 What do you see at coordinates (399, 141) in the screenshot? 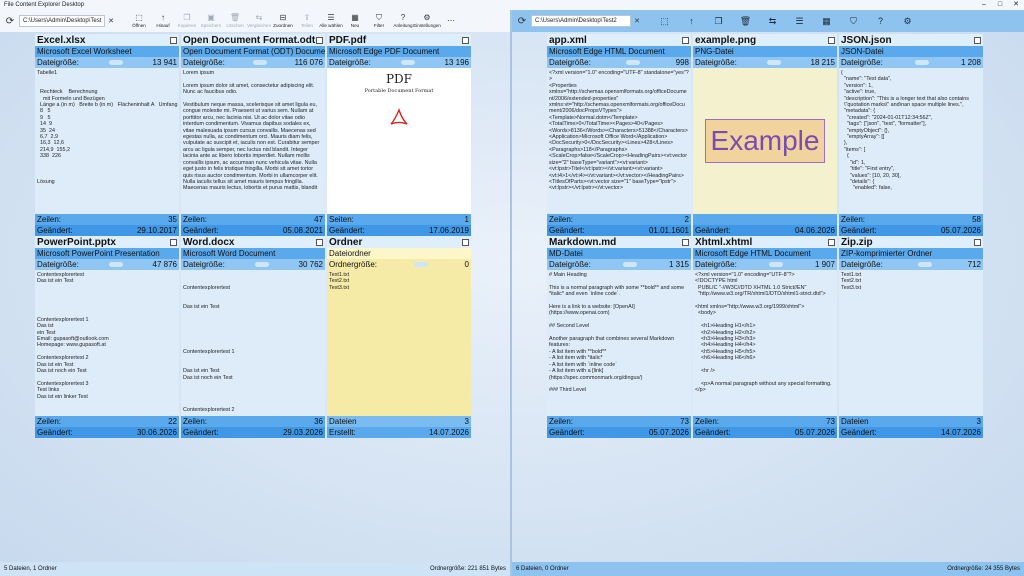
I see `content-preview: PDF Portable Document Format` at bounding box center [399, 141].